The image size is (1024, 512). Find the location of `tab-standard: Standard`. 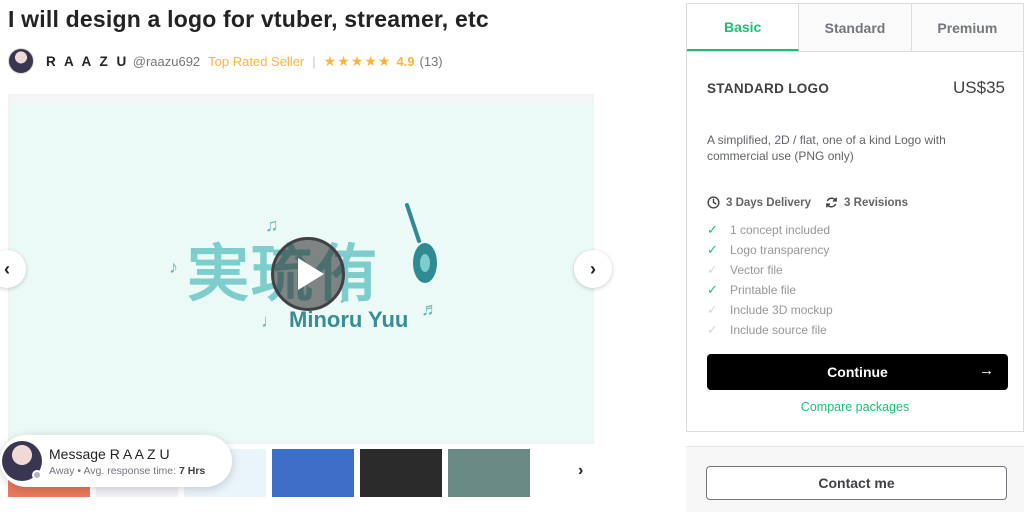

tab-standard: Standard is located at coordinates (855, 27).